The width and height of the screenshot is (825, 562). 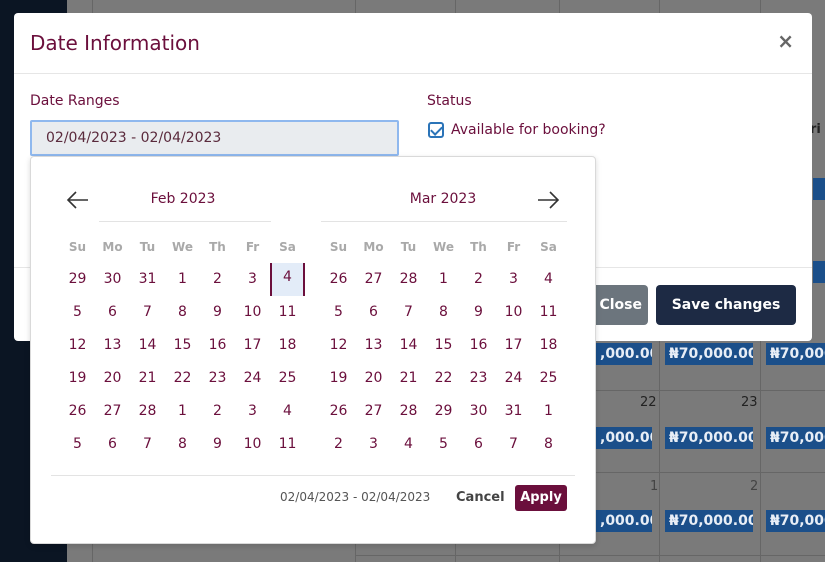 I want to click on arrow-right-icon, so click(x=548, y=200).